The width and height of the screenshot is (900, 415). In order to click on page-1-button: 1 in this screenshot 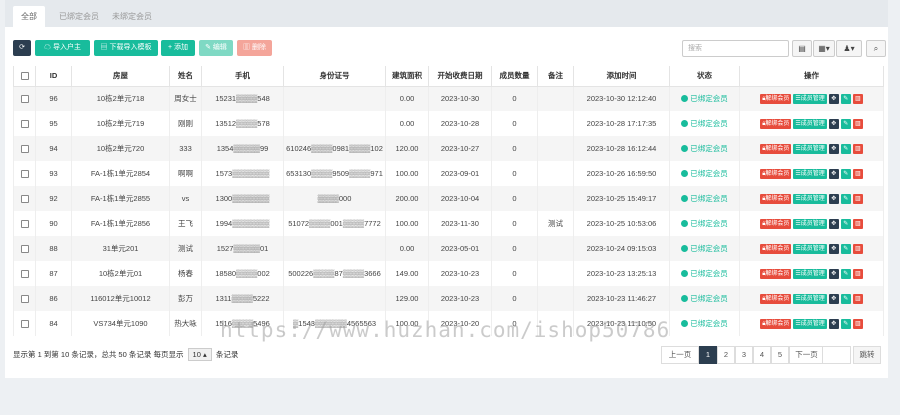, I will do `click(708, 355)`.